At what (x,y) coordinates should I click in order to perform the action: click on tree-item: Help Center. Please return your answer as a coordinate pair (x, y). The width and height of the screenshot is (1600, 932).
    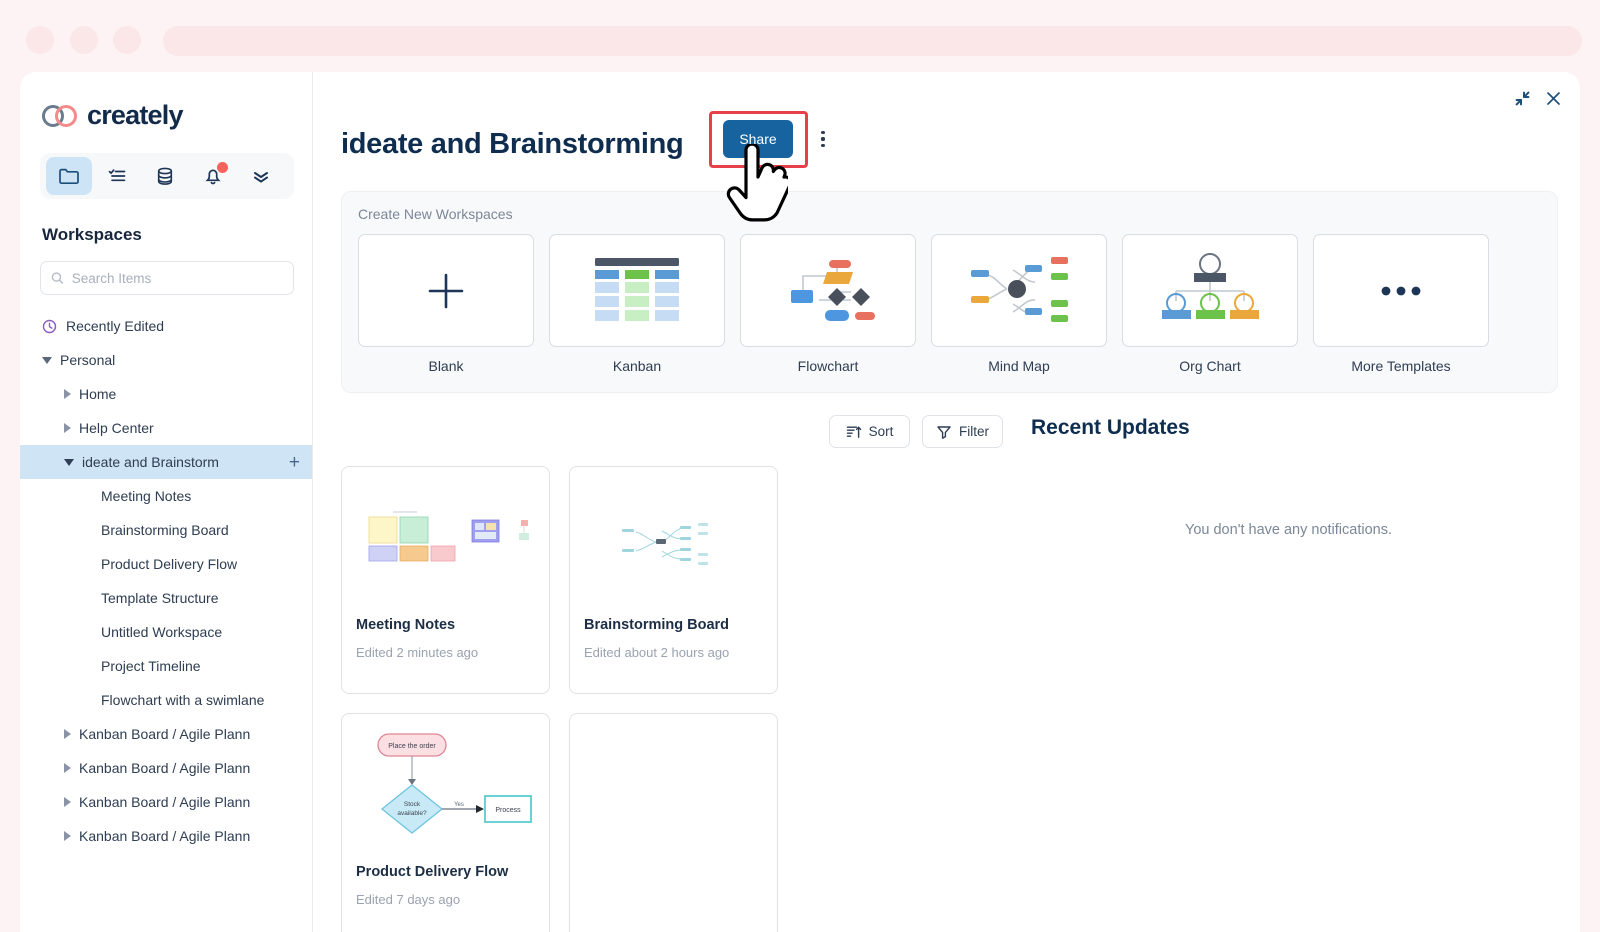
    Looking at the image, I should click on (166, 428).